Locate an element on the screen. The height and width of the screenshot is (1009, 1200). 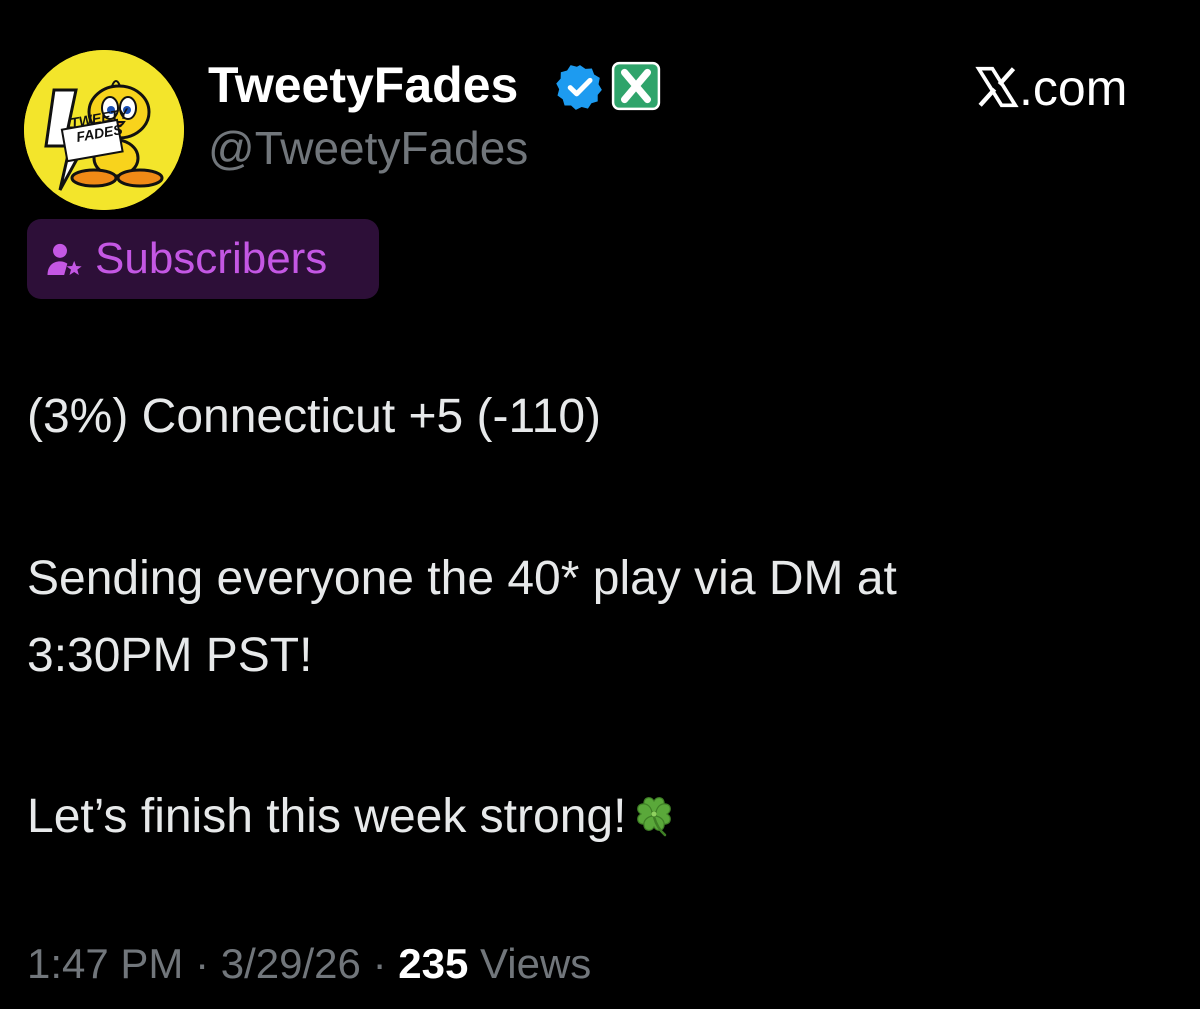
subscriber-person-star-icon is located at coordinates (64, 259).